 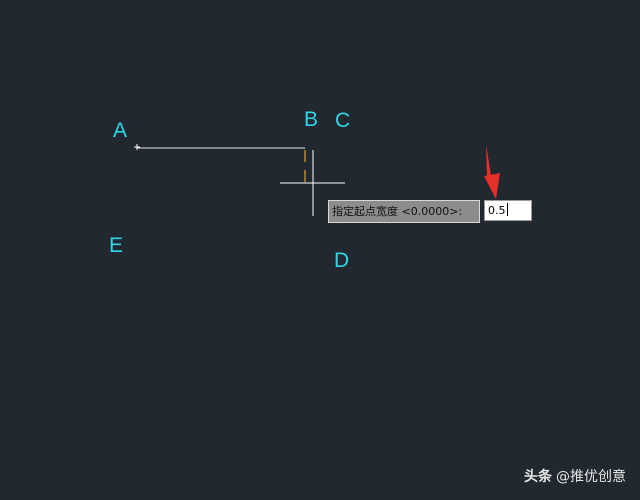 I want to click on command-prompt-tooltip: 指定起点宽度 <0.0000>:, so click(x=404, y=211).